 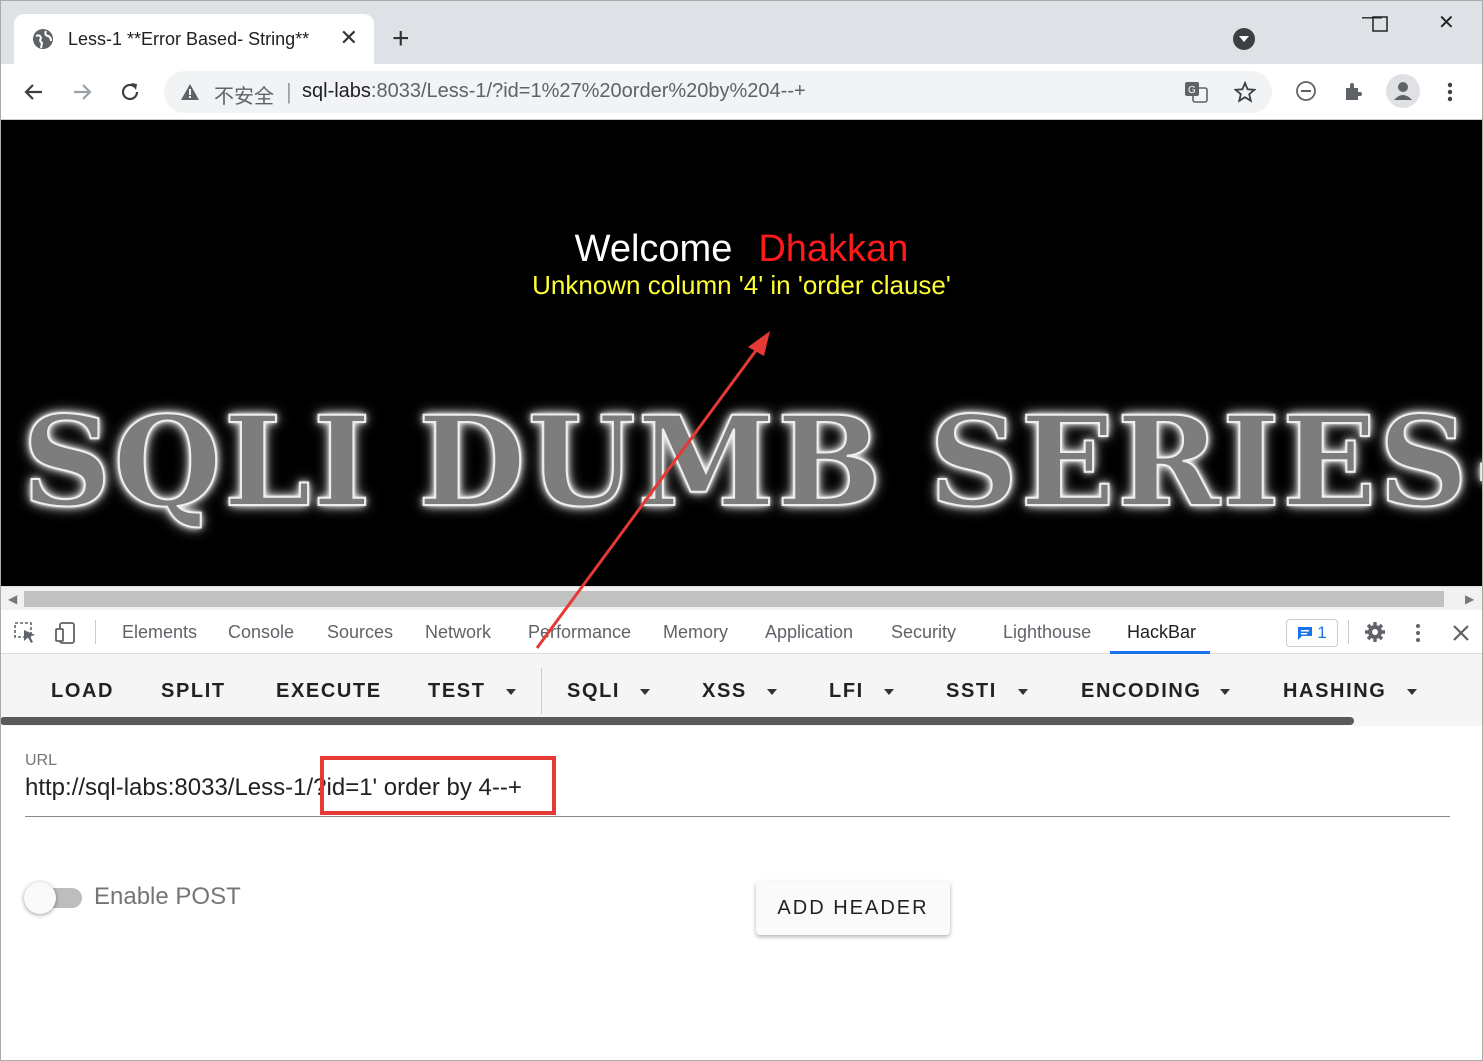 What do you see at coordinates (1192, 90) in the screenshot?
I see `svg-text: G` at bounding box center [1192, 90].